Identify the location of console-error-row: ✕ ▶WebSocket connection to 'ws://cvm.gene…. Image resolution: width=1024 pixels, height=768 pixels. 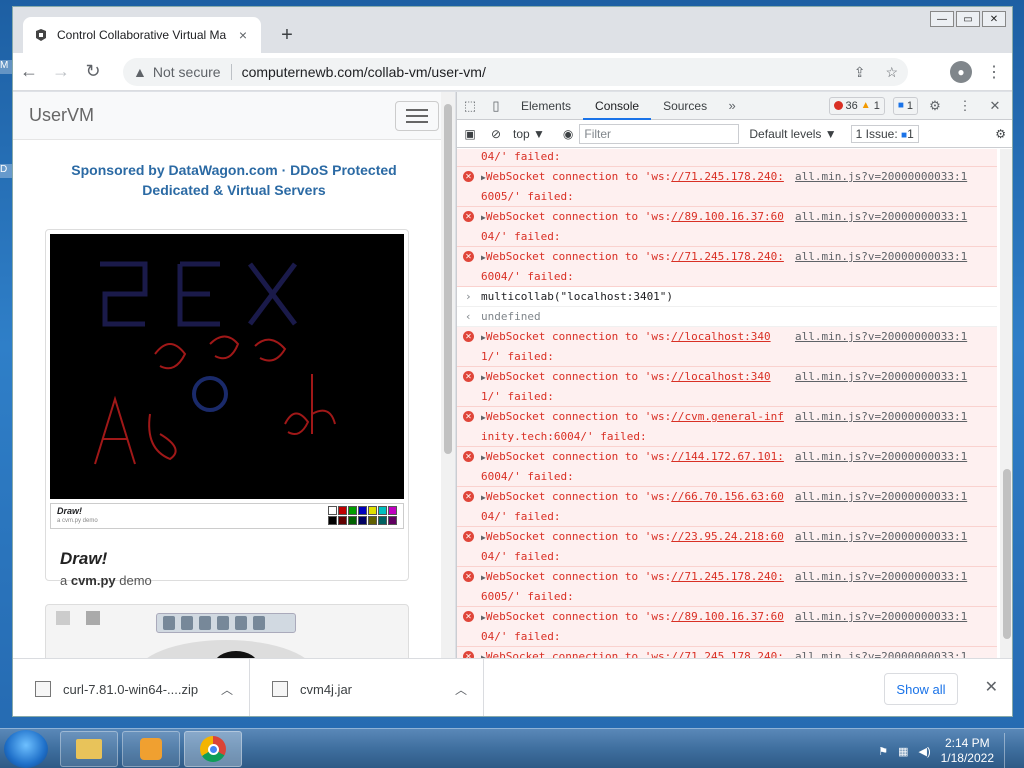
(727, 427).